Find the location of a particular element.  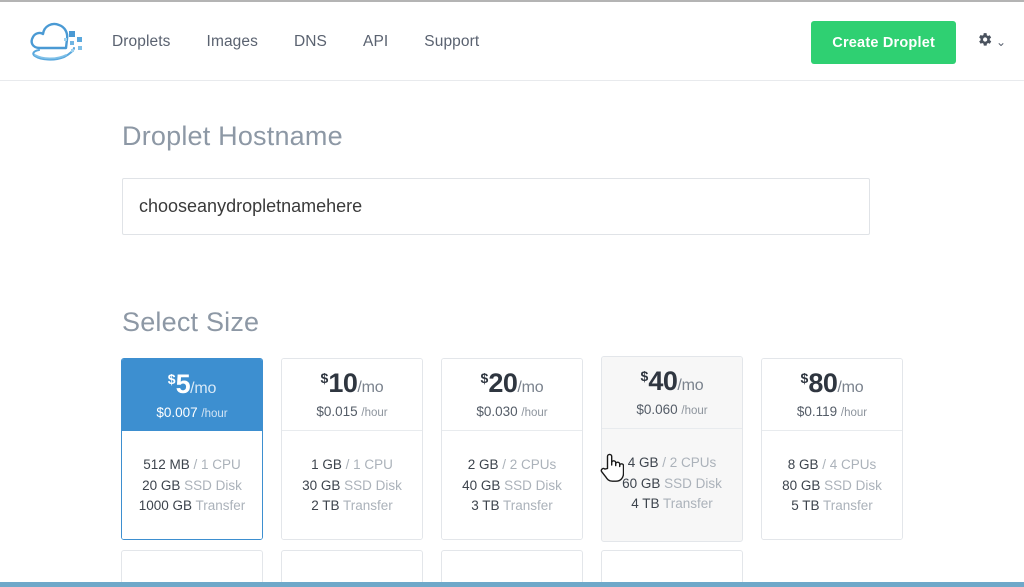

spec-disk-size: 20 GB is located at coordinates (161, 485).